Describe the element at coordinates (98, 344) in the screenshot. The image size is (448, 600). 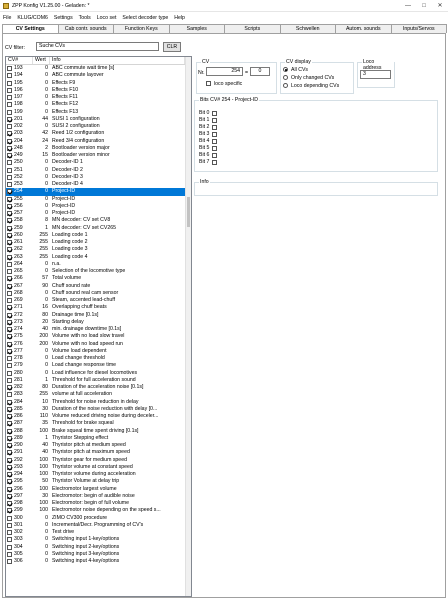
I see `table-row: 276 200 Volume with no load speed run` at that location.